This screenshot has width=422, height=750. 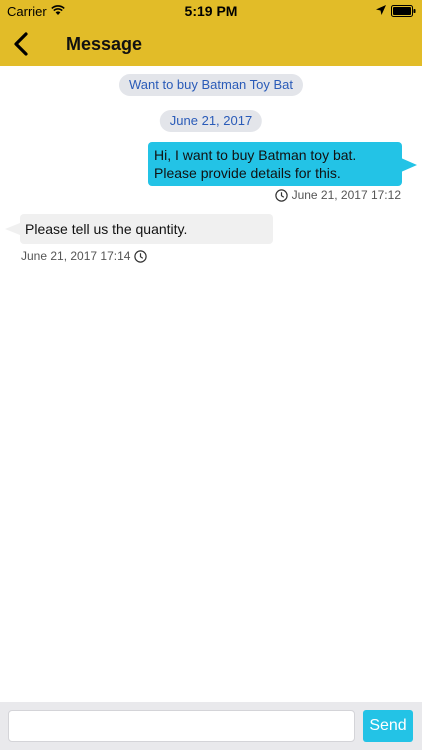 I want to click on status-time: 5:19 PM, so click(x=211, y=11).